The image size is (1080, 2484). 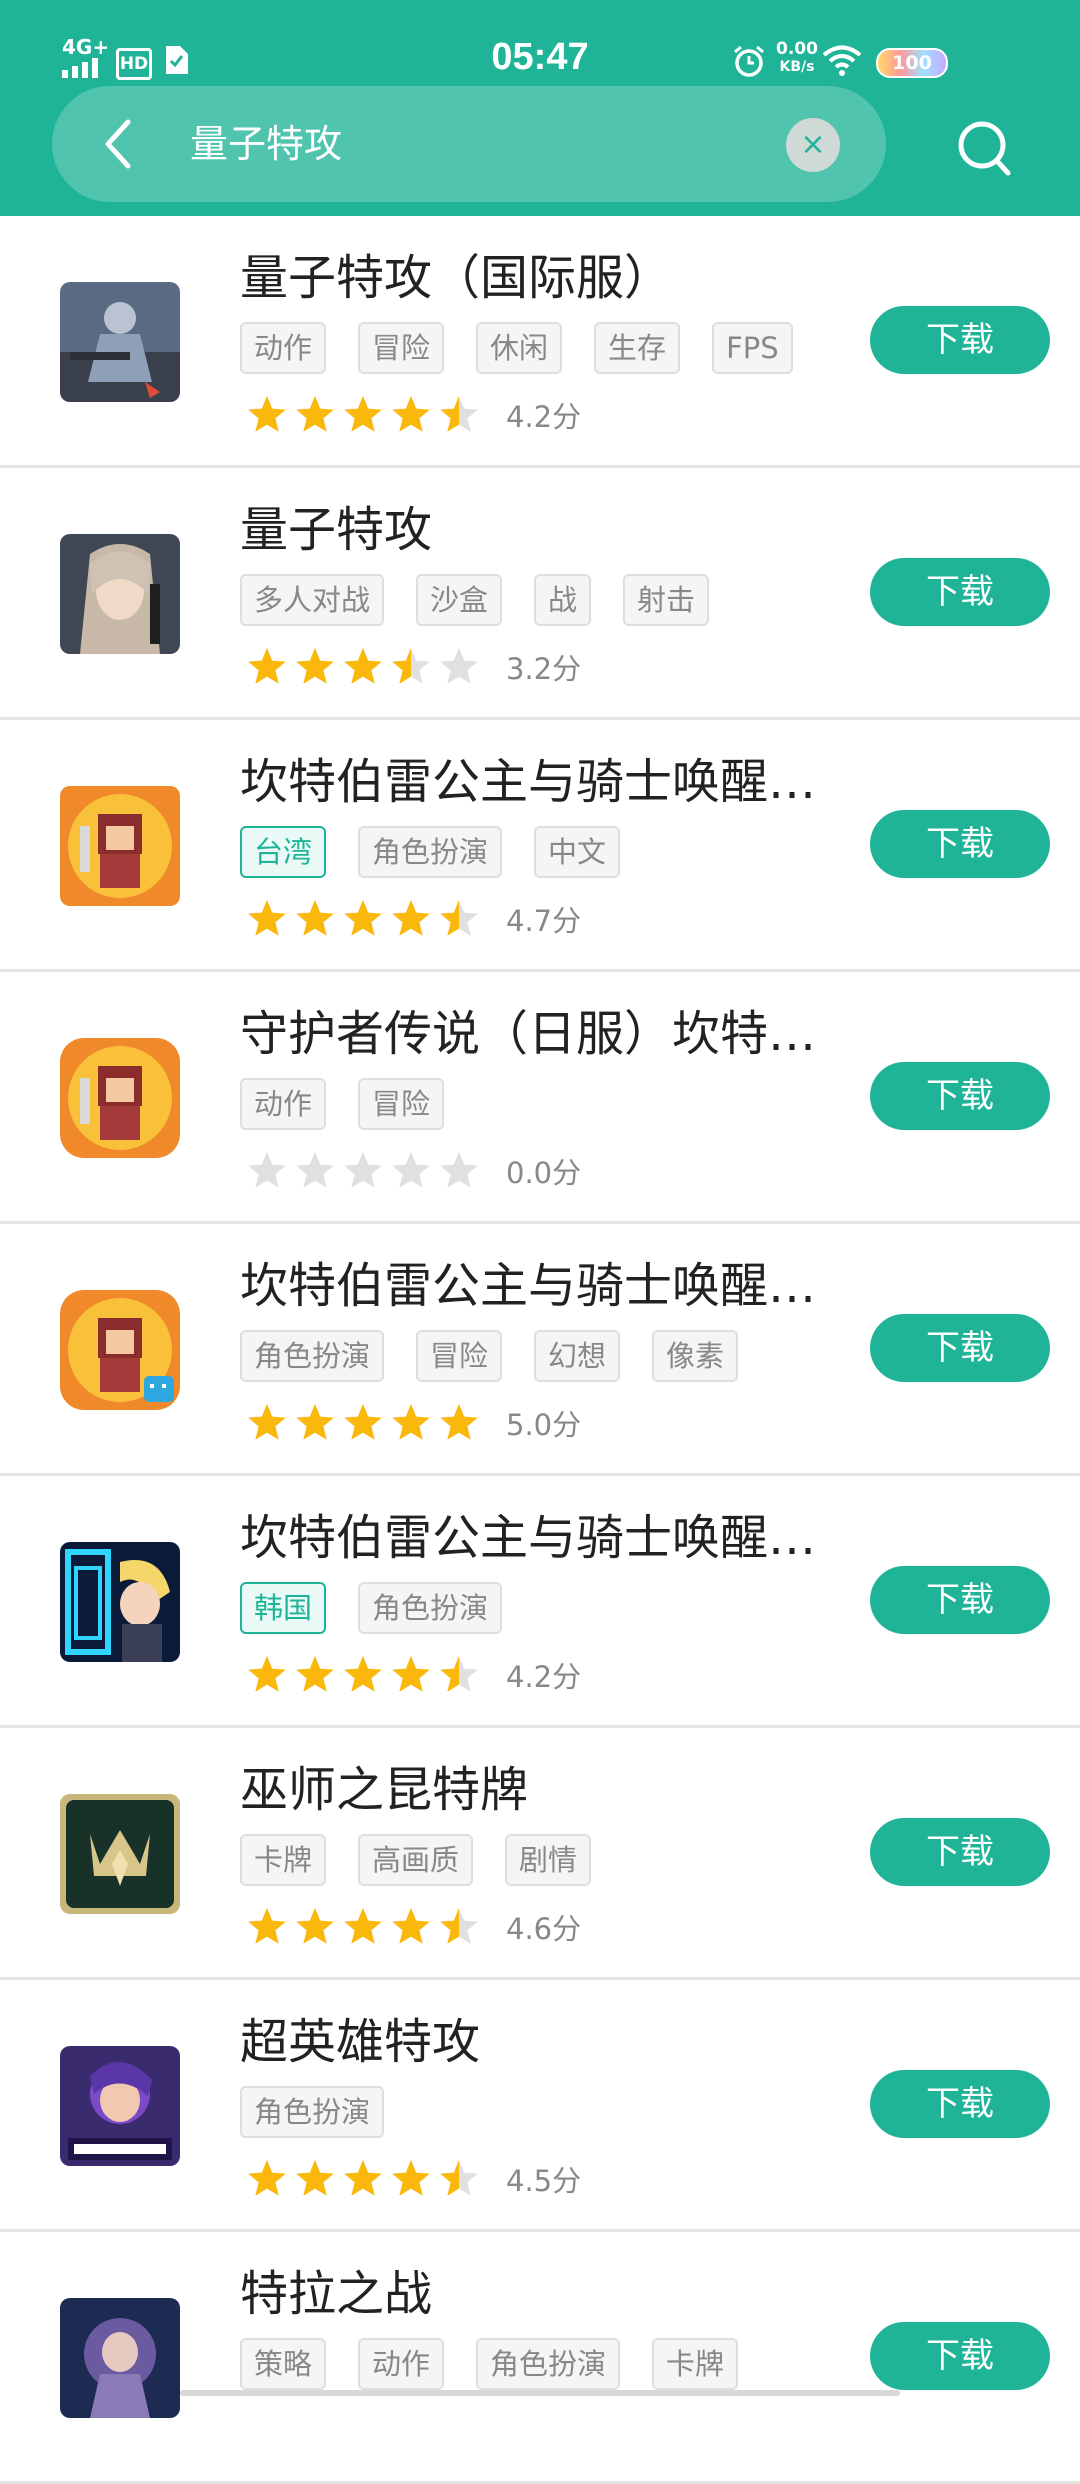 What do you see at coordinates (490, 601) in the screenshot?
I see `app-tags: 多人对战 沙盒战射击` at bounding box center [490, 601].